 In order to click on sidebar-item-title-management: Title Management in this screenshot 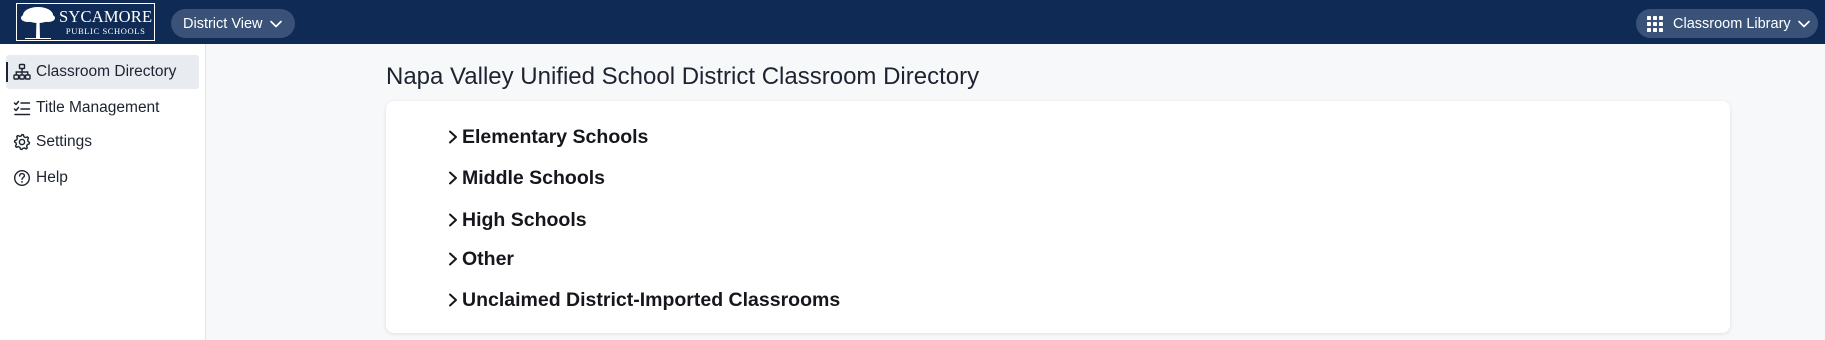, I will do `click(102, 108)`.